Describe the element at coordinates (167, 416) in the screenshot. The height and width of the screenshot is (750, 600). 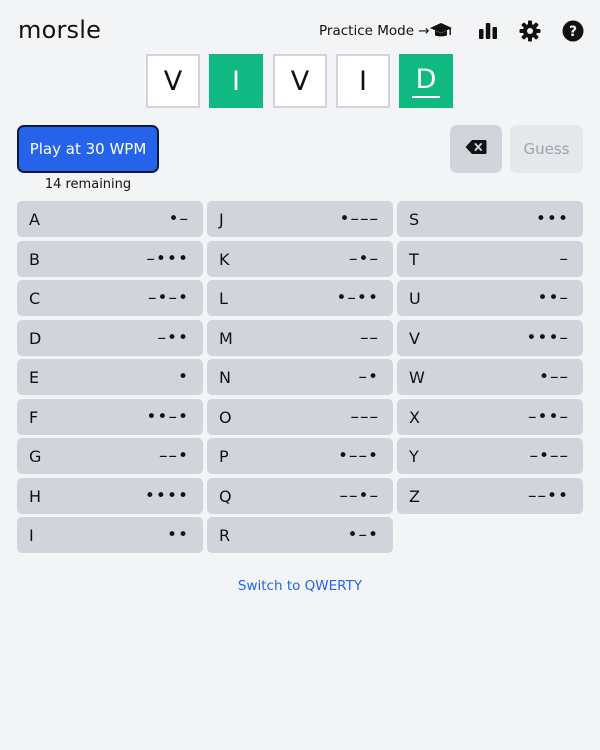
I see `key-morse-code: ••–•` at that location.